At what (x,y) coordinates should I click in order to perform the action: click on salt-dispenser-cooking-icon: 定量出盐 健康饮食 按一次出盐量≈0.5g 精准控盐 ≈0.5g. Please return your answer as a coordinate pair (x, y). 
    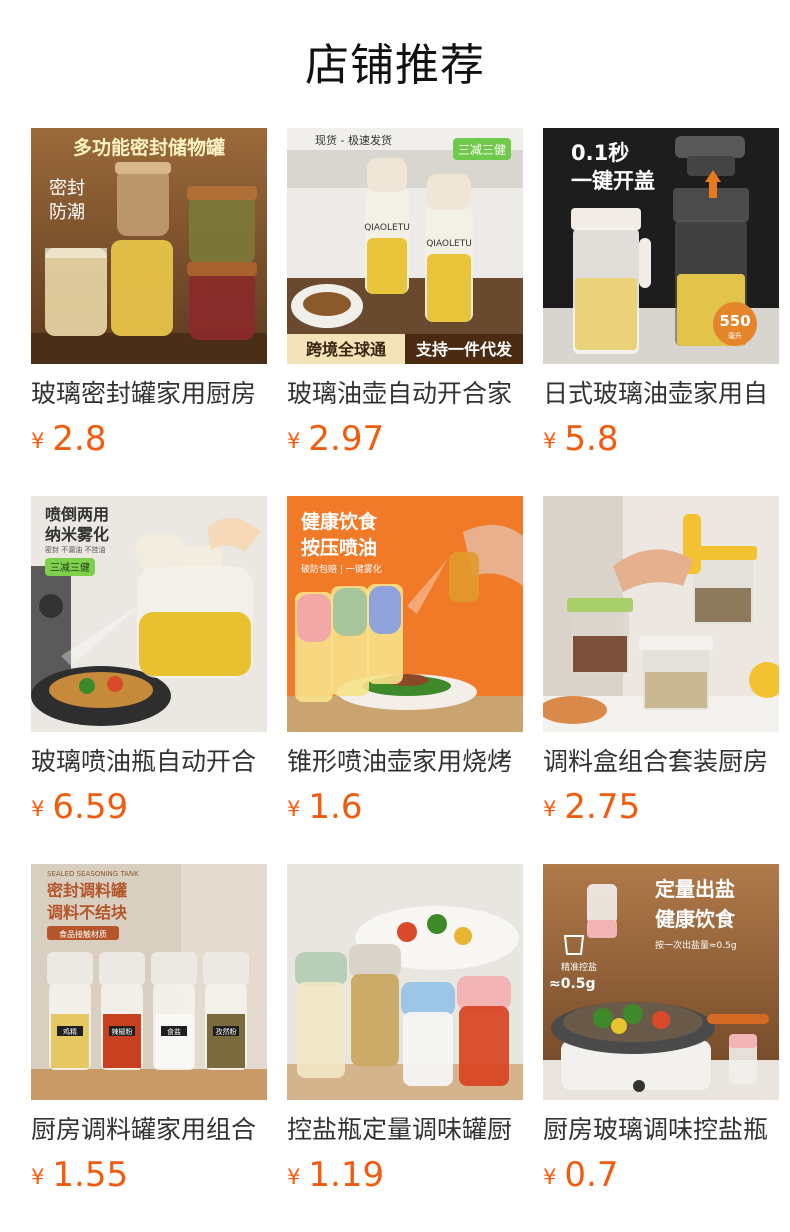
    Looking at the image, I should click on (661, 982).